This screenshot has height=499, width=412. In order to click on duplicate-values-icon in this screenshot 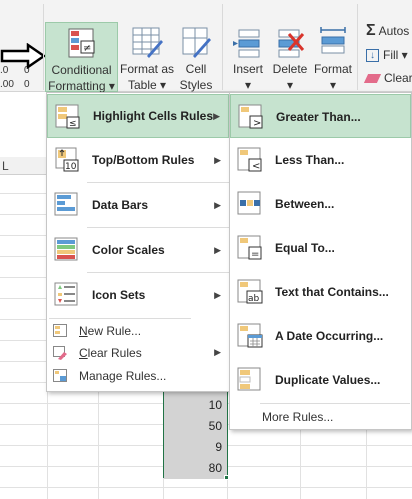, I will do `click(249, 379)`.